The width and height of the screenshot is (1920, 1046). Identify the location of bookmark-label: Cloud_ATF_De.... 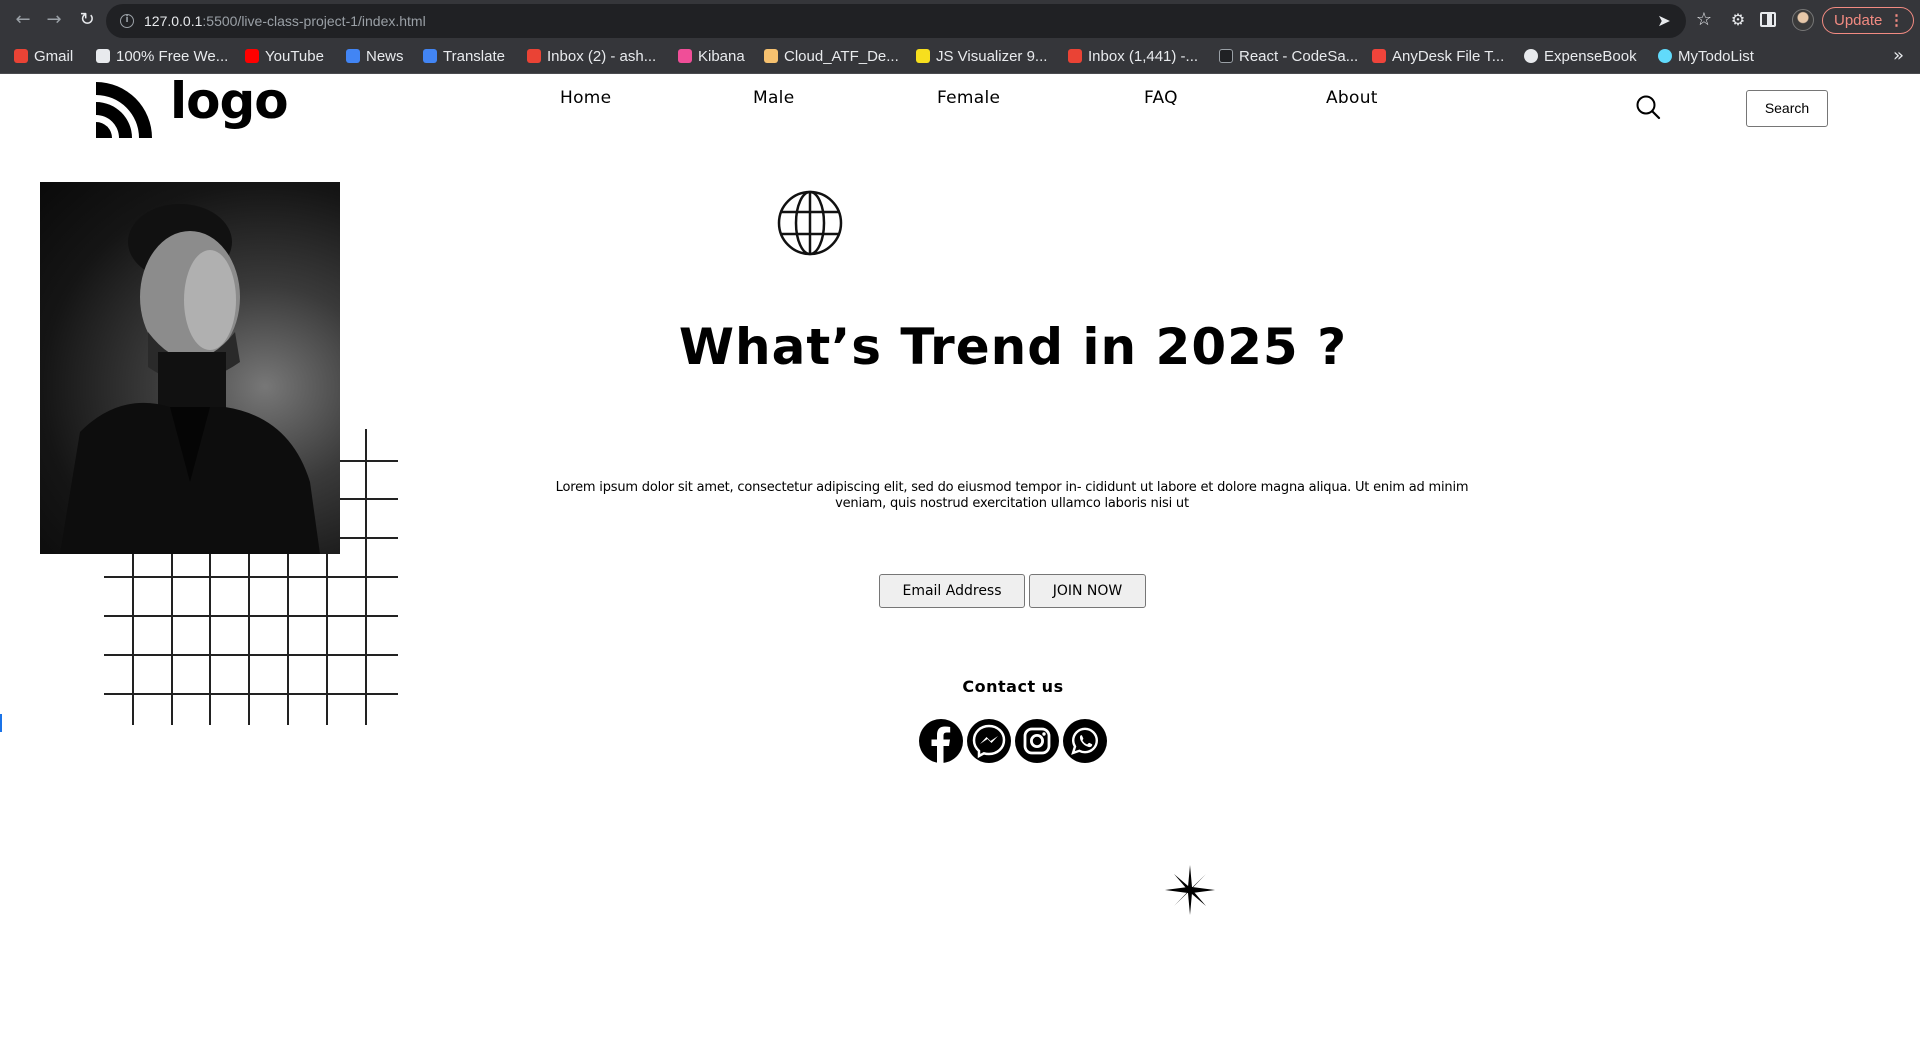
(841, 56).